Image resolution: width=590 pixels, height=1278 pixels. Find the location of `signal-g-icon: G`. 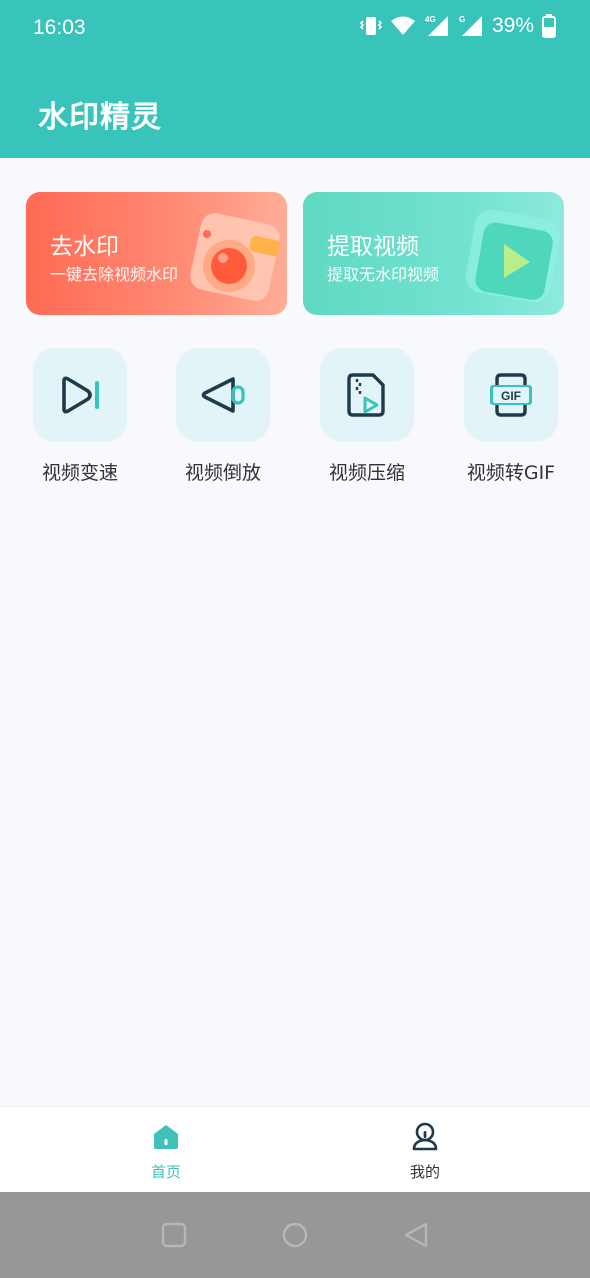

signal-g-icon: G is located at coordinates (470, 25).